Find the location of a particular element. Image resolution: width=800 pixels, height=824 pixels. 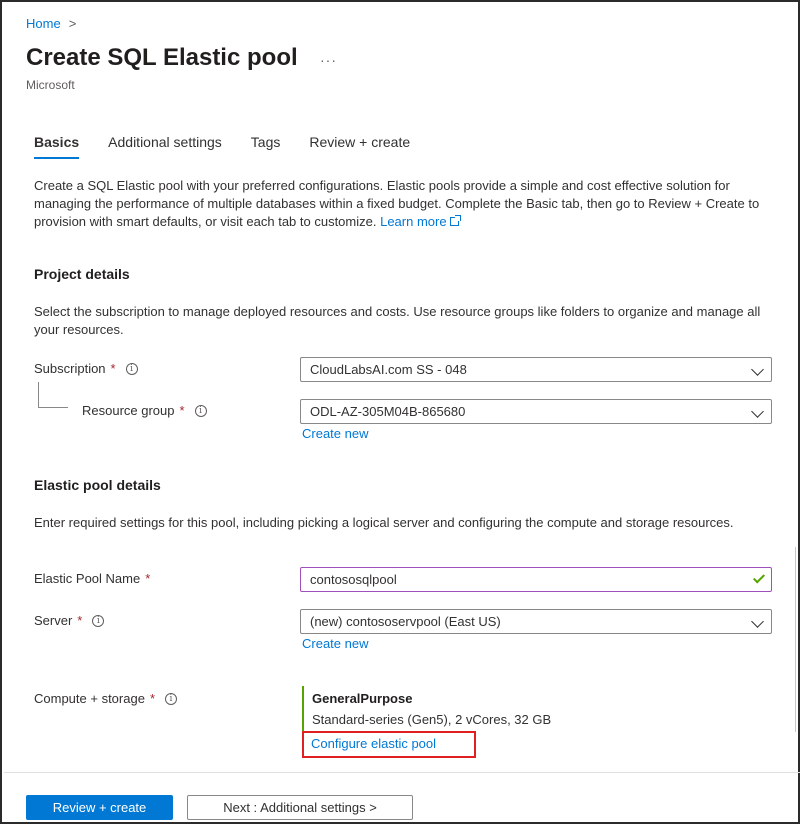

breadcrumb: Home > is located at coordinates (51, 23).